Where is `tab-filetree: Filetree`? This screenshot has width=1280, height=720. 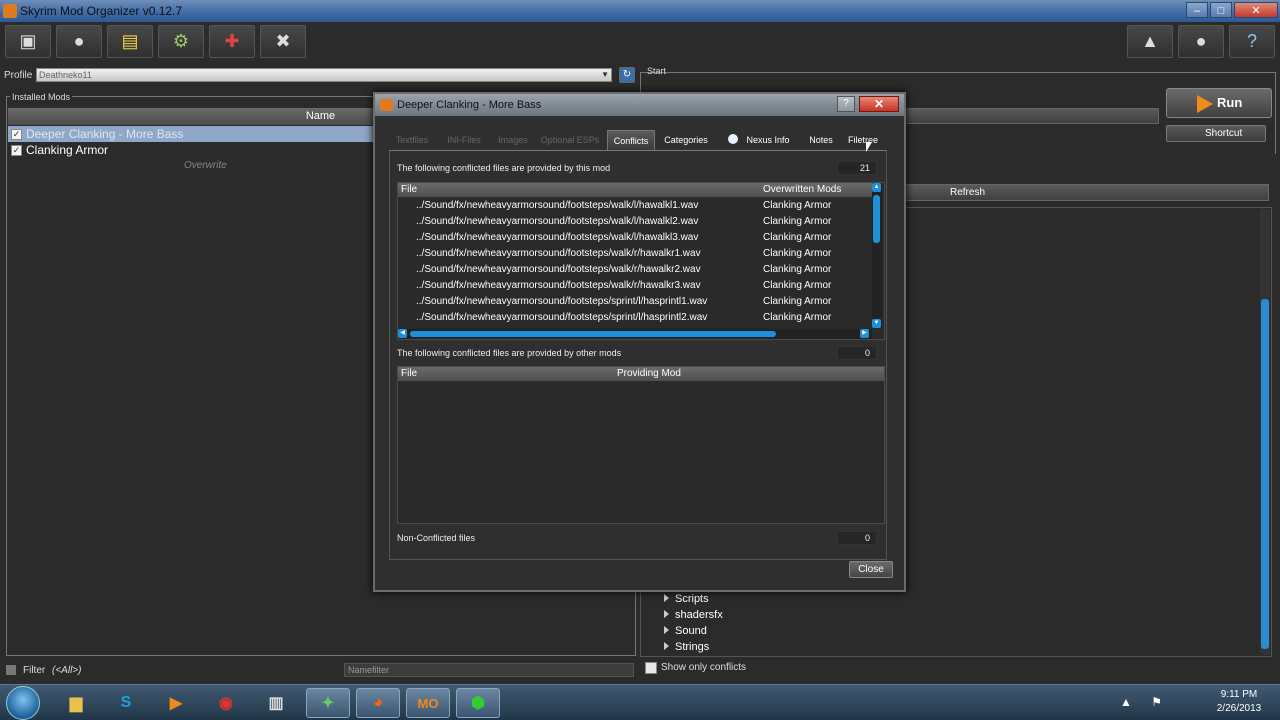
tab-filetree: Filetree is located at coordinates (863, 140).